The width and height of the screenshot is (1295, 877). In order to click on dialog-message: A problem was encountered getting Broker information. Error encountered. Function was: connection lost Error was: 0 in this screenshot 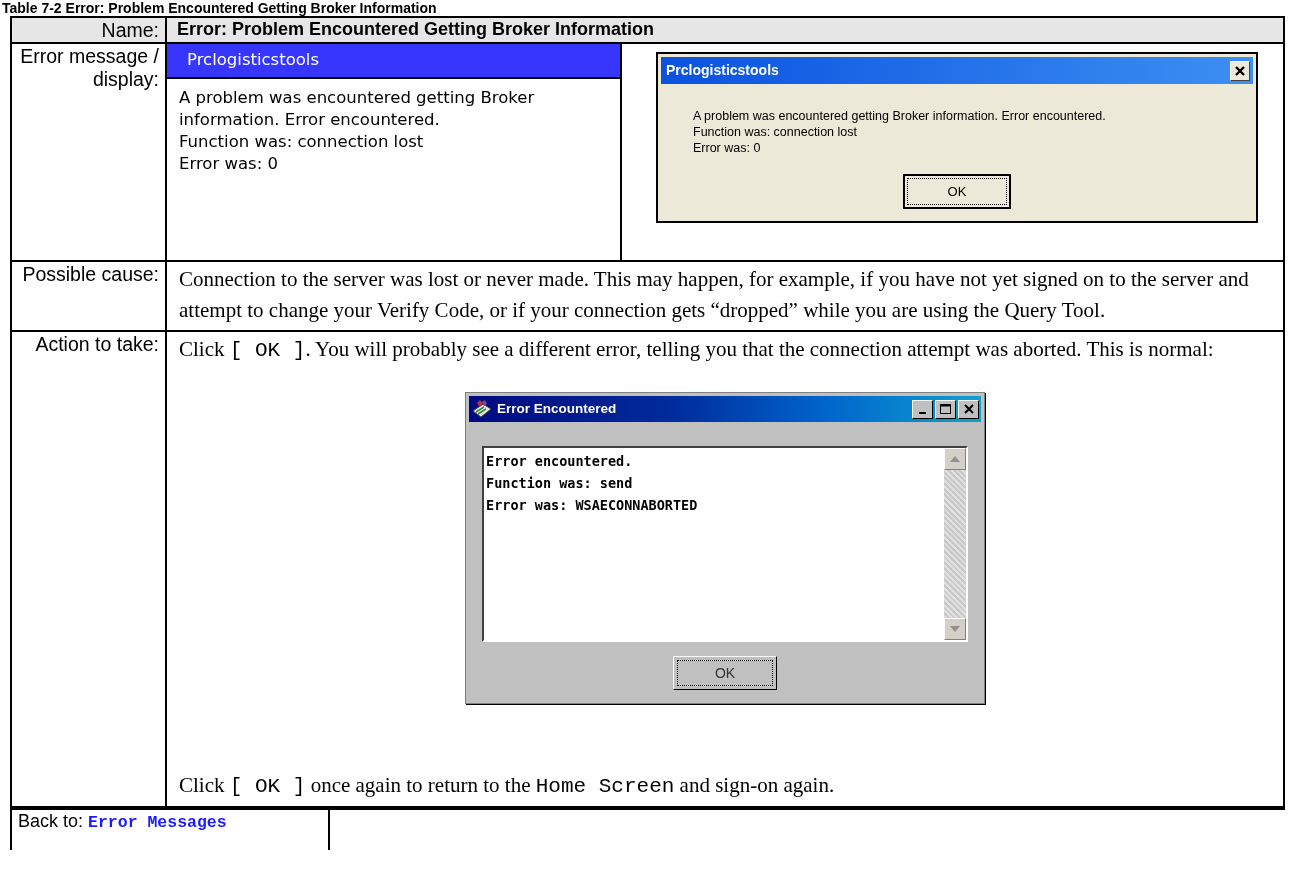, I will do `click(899, 132)`.